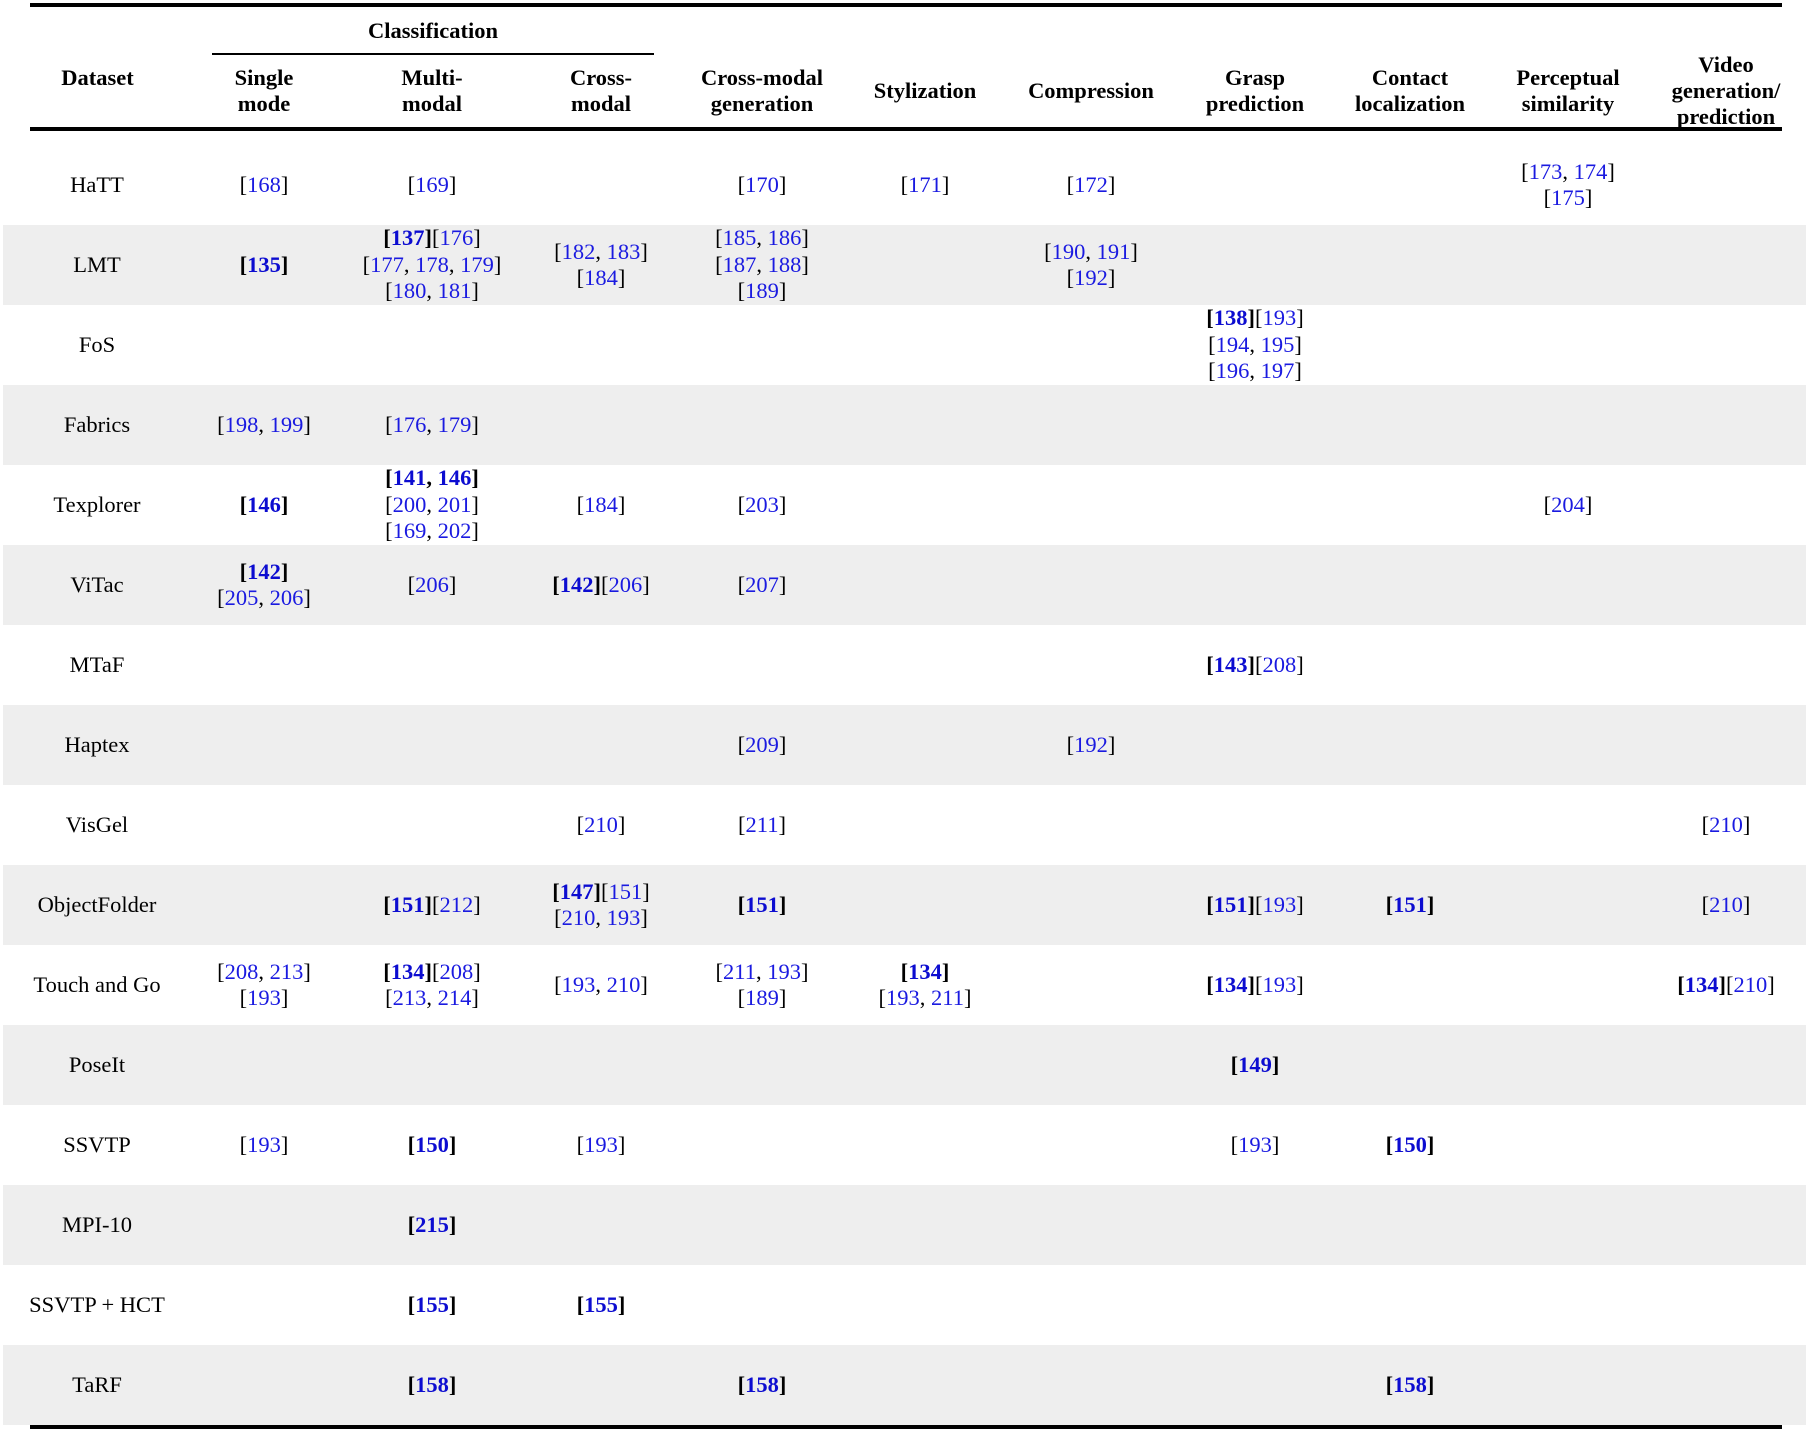 The image size is (1808, 1432). Describe the element at coordinates (577, 891) in the screenshot. I see `citation-link: 147` at that location.